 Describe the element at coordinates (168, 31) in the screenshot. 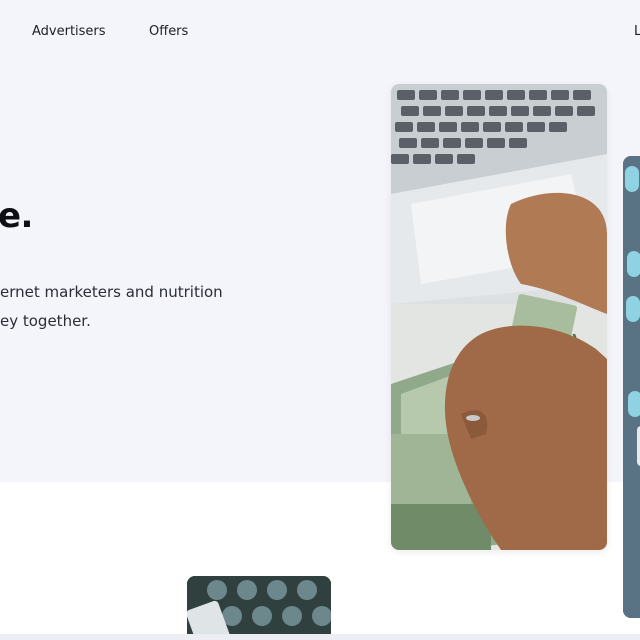

I see `nav-link-offers: Offers` at that location.